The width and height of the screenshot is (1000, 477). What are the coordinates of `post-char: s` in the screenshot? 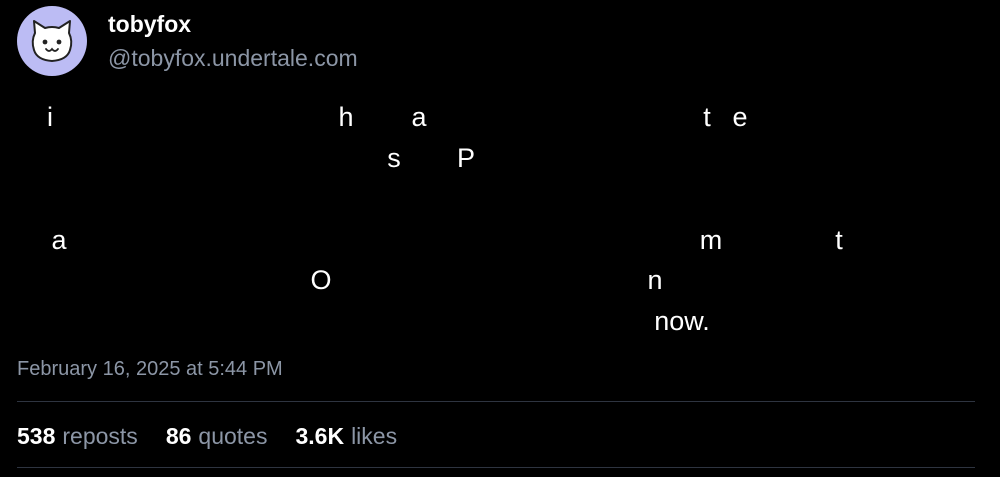 It's located at (394, 158).